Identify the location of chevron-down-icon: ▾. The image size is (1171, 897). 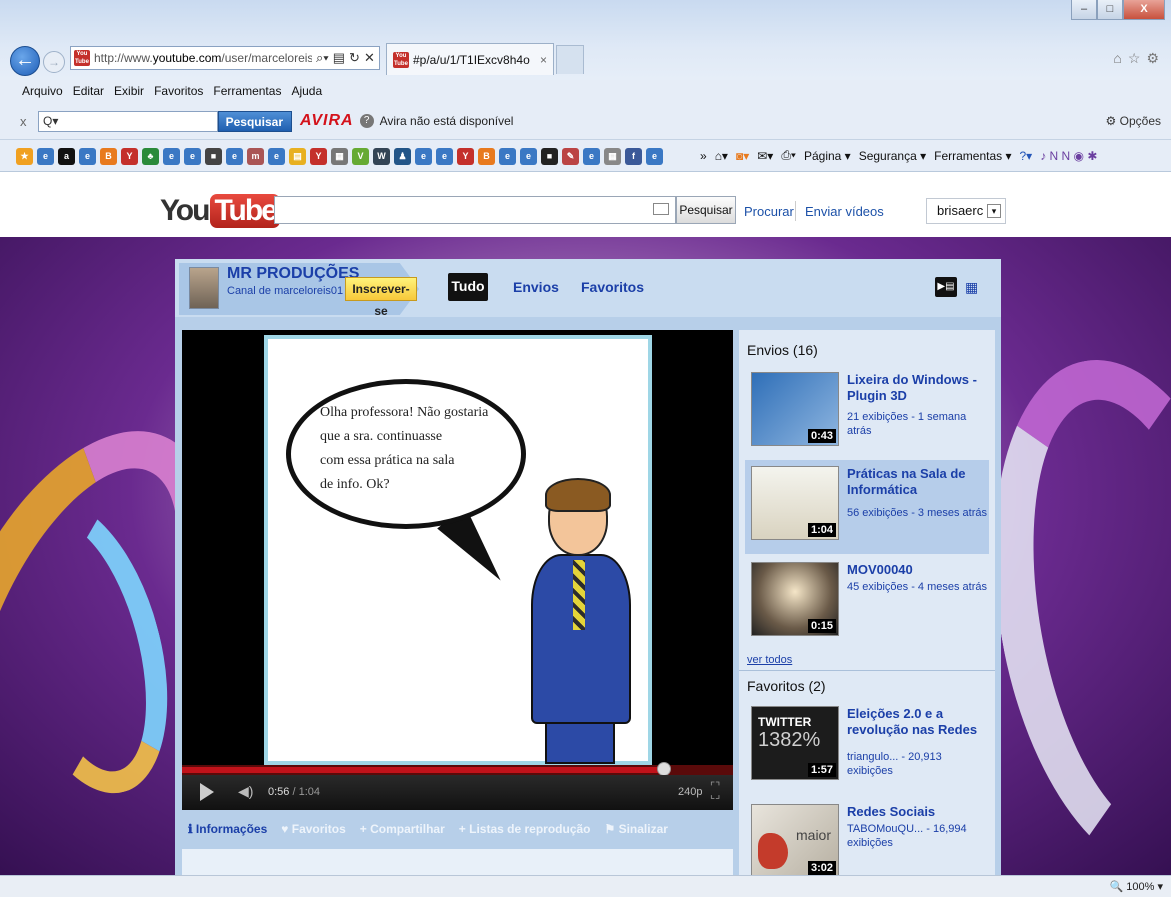
(994, 211).